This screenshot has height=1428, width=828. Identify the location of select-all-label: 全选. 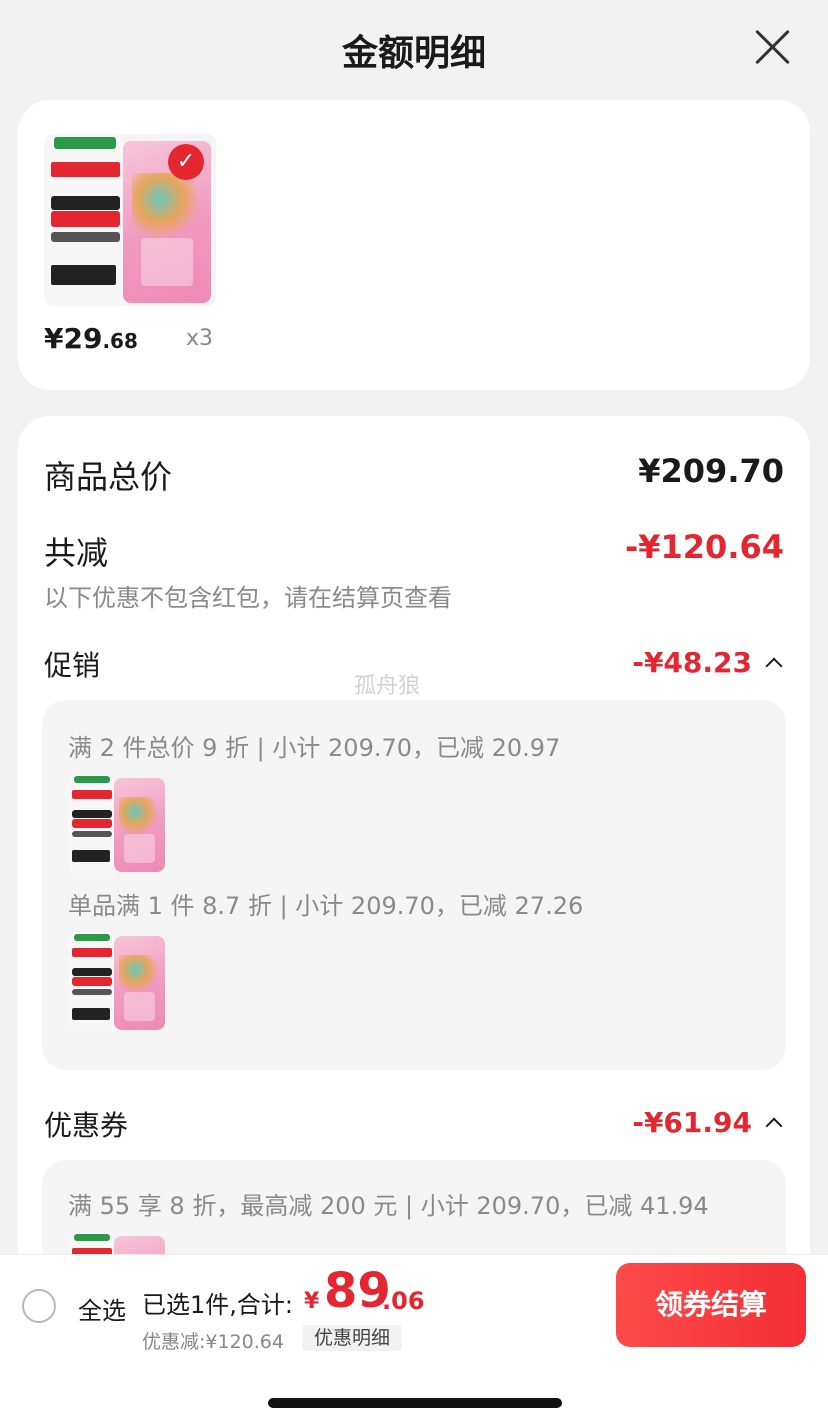
(102, 1308).